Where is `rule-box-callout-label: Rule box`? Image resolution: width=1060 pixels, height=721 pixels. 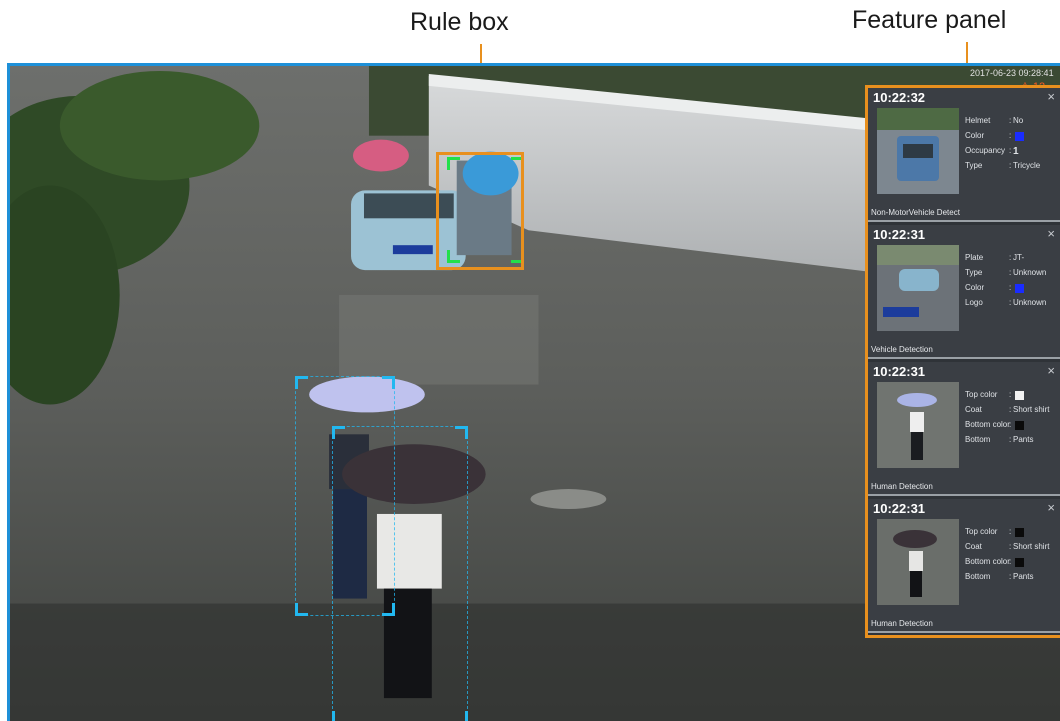 rule-box-callout-label: Rule box is located at coordinates (459, 22).